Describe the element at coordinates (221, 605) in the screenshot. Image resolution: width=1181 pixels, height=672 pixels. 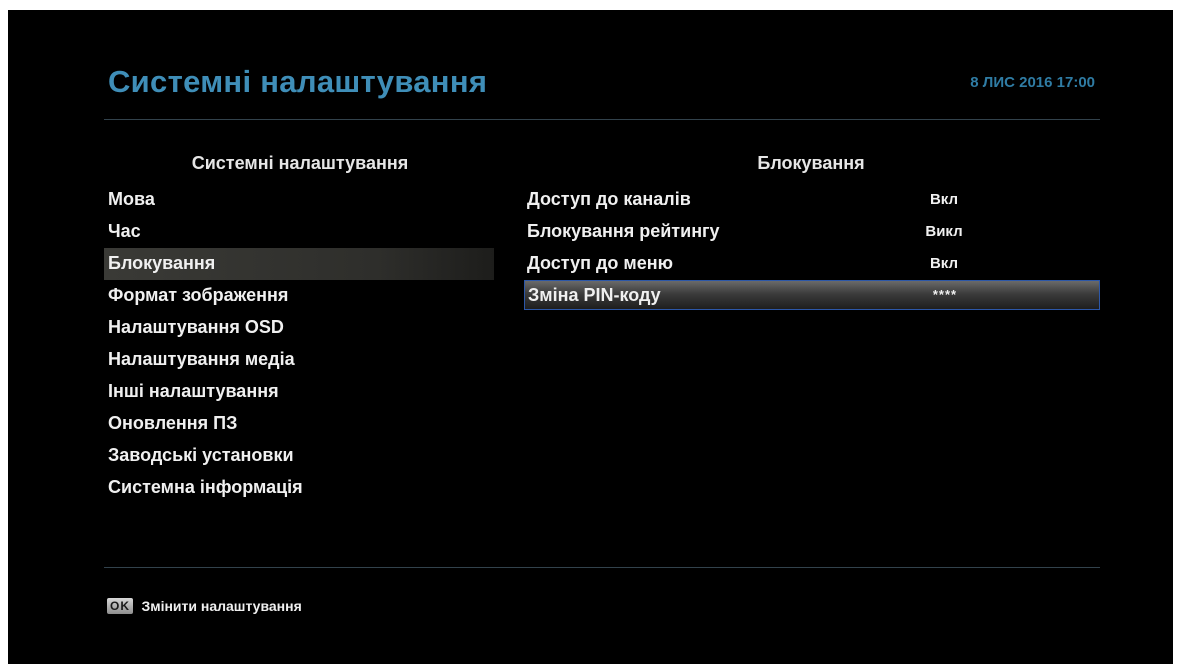
I see `footer-hint-label: Змінити налаштування` at that location.